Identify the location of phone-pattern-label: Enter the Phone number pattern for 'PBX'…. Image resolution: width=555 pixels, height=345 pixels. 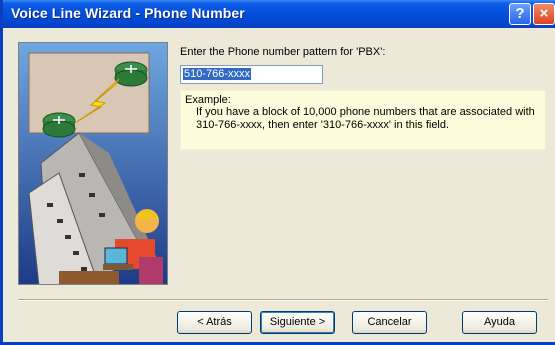
(283, 52).